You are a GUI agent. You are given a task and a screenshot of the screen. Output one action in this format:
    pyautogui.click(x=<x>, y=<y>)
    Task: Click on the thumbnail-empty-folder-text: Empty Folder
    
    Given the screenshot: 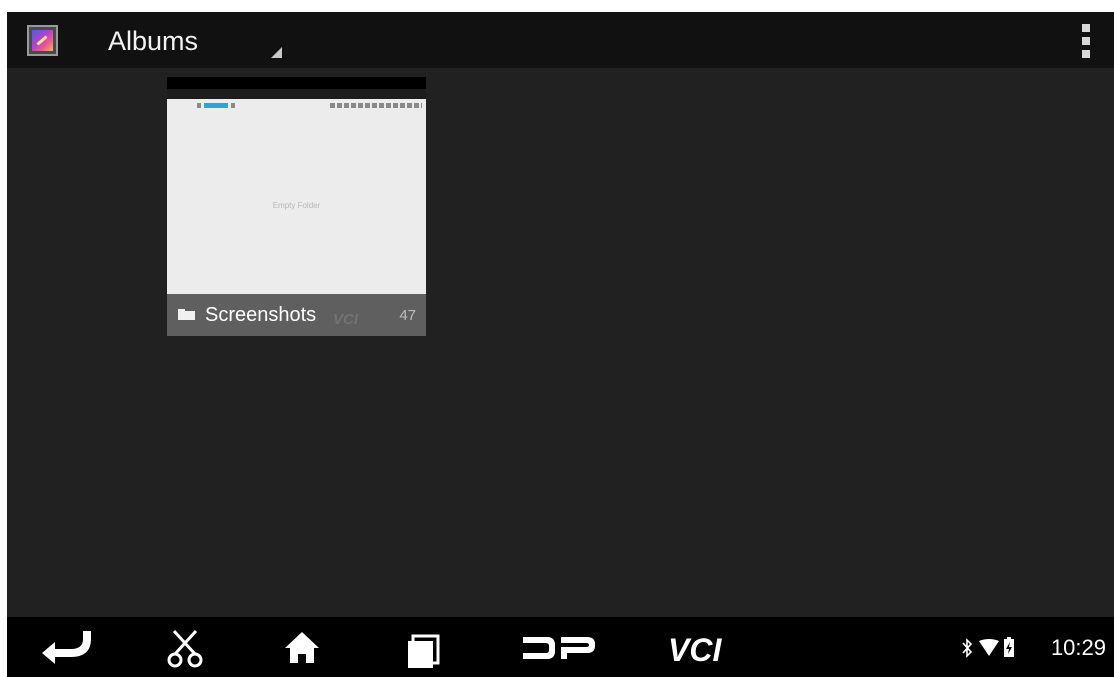 What is the action you would take?
    pyautogui.click(x=296, y=205)
    